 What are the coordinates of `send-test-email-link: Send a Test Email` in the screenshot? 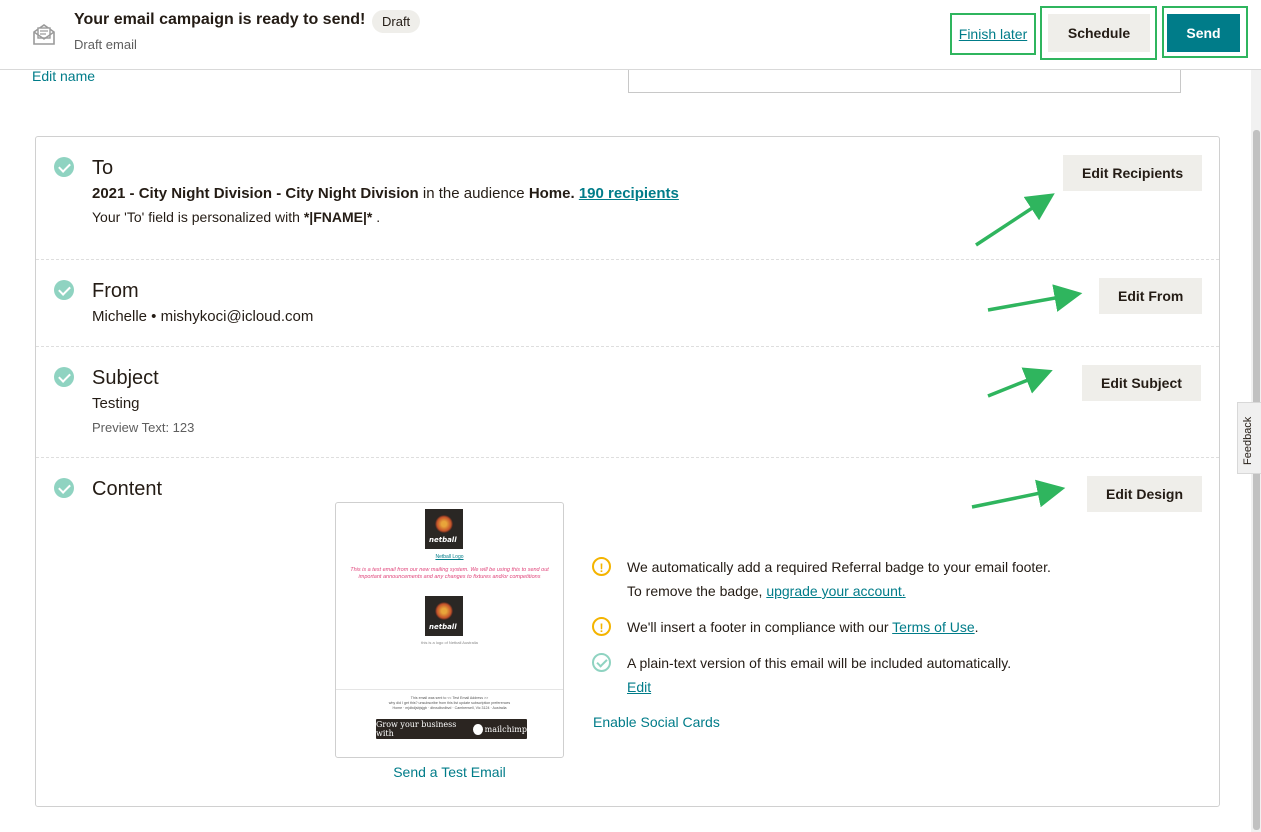 It's located at (449, 772).